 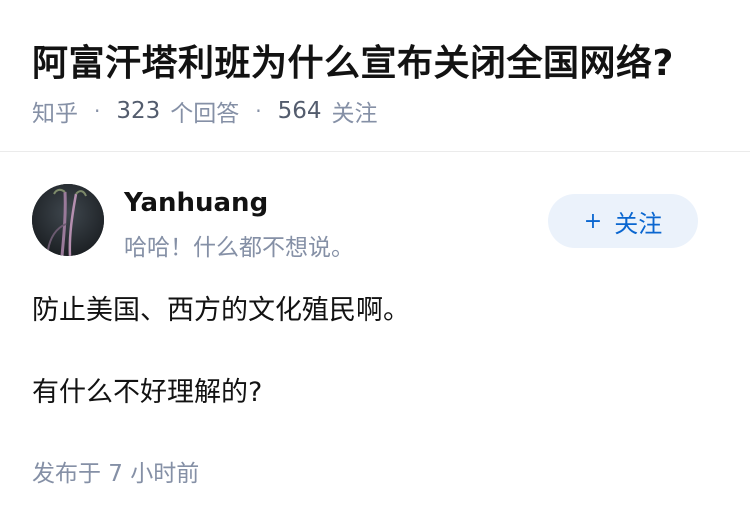 I want to click on site-name: 知乎, so click(x=55, y=111).